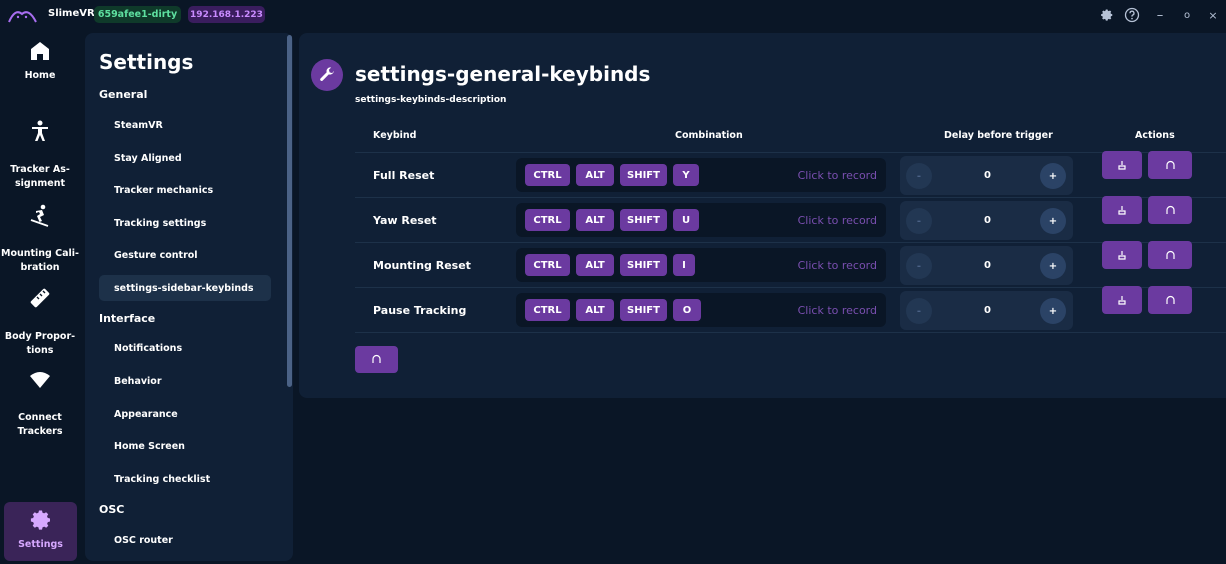  I want to click on key-chip: O, so click(687, 310).